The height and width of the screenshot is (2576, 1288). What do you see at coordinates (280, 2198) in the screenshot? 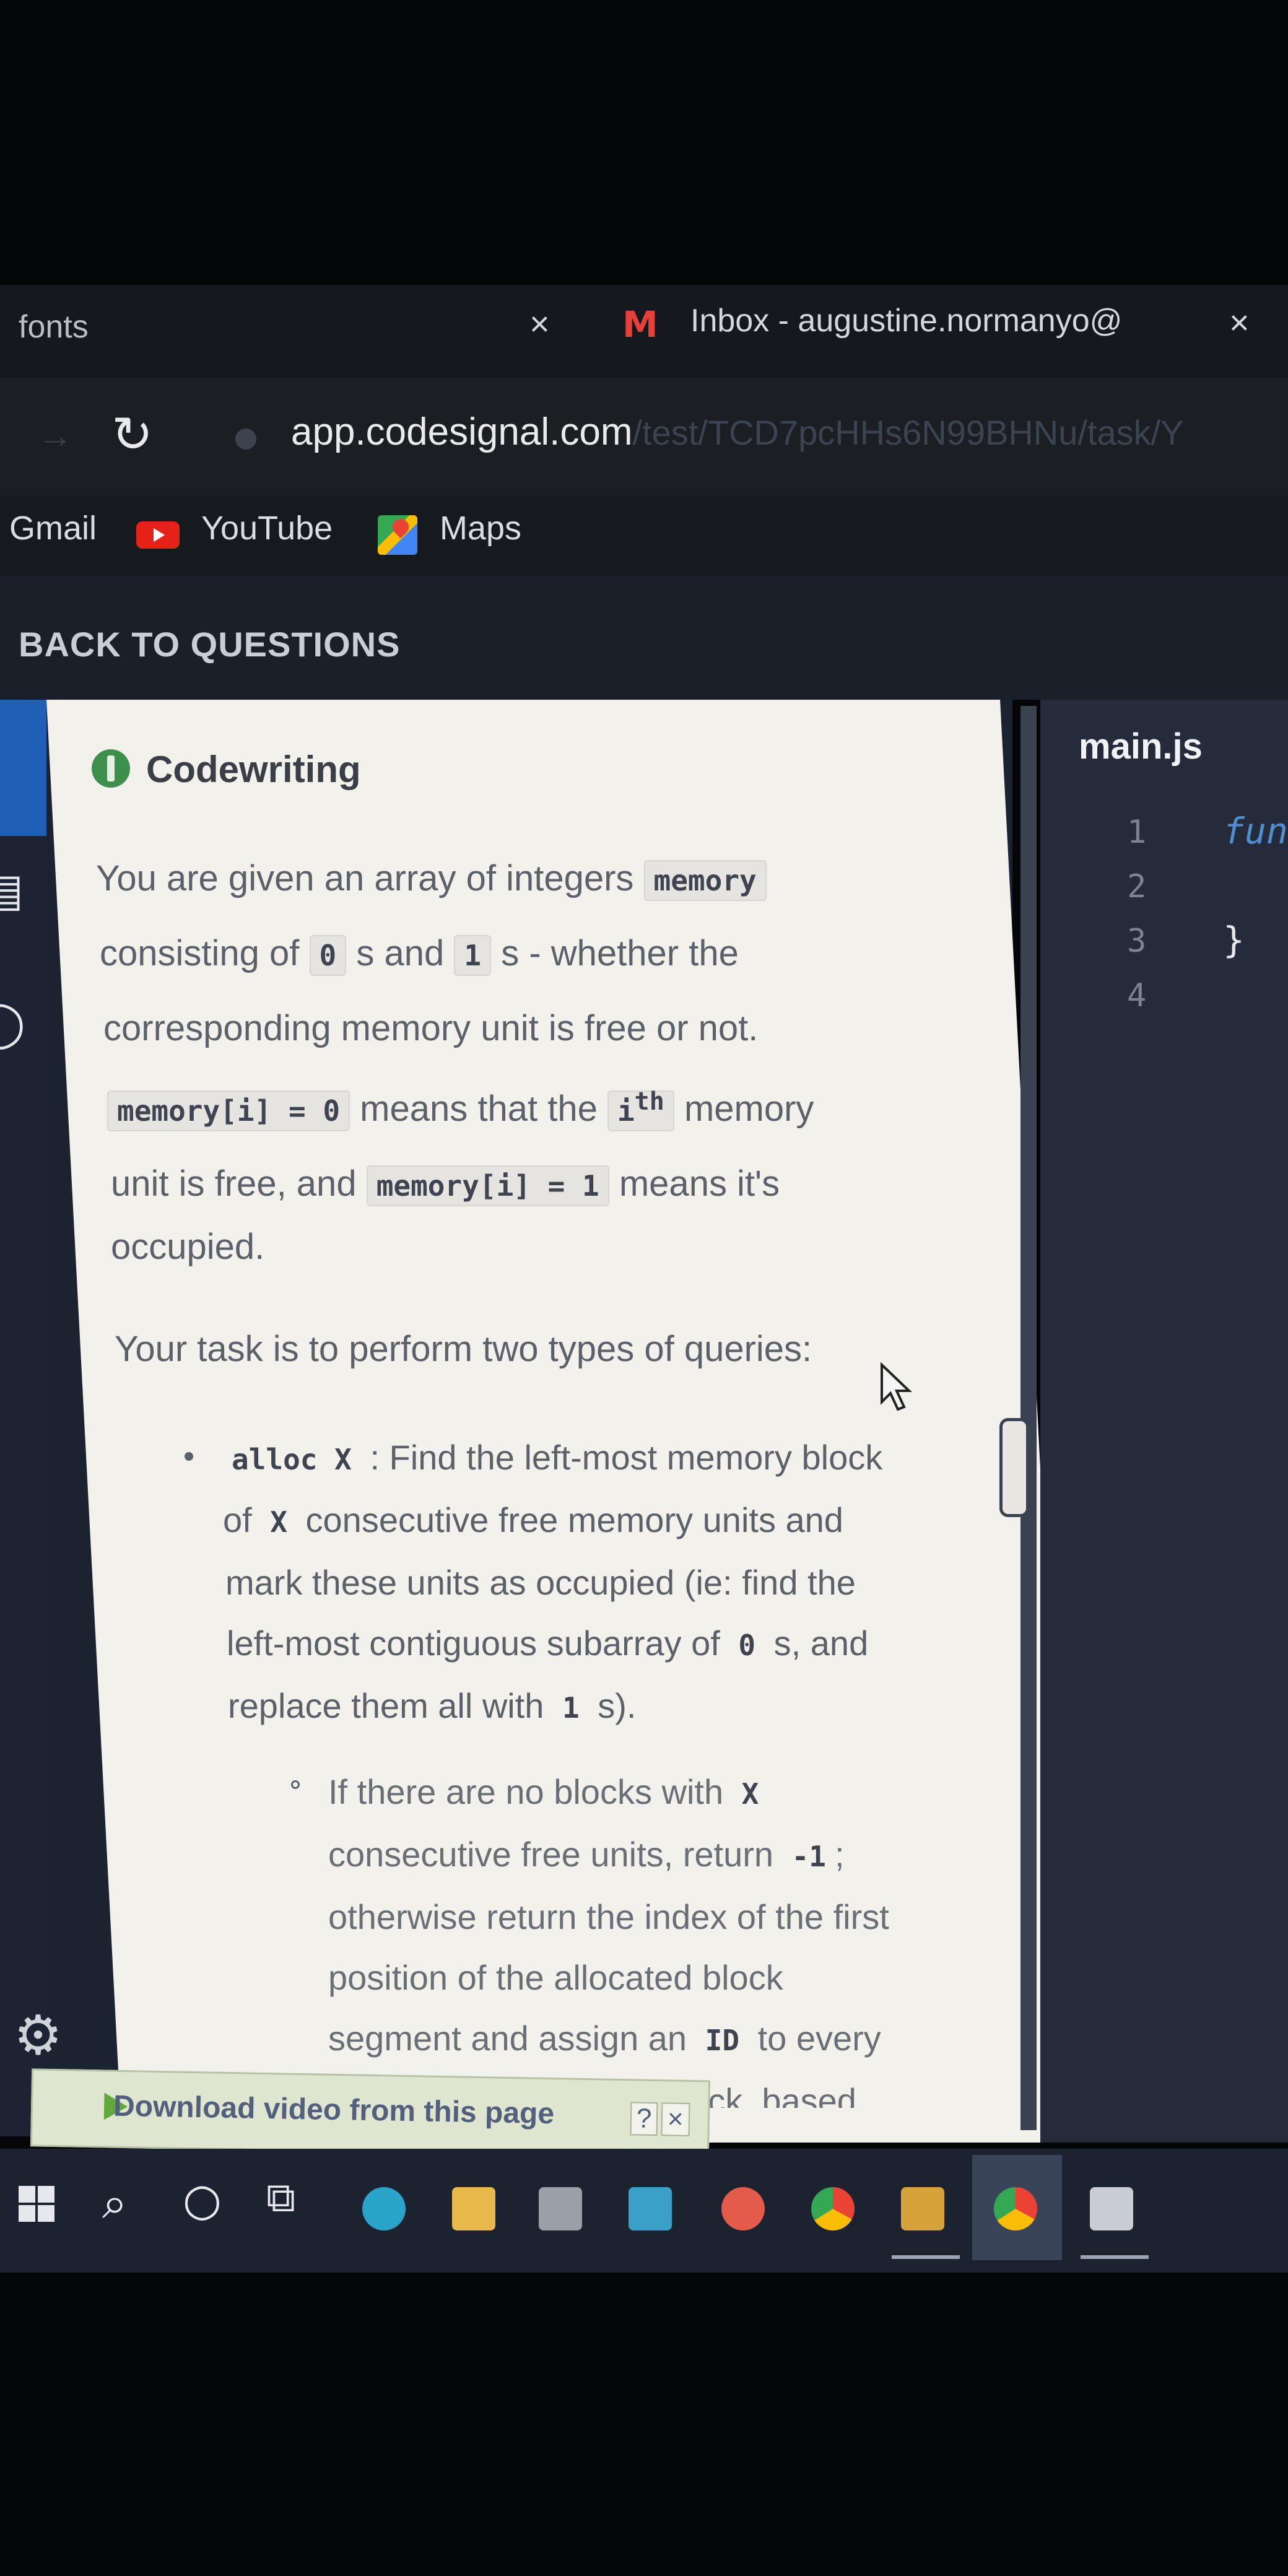
I see `task-view-icon: ⧉` at bounding box center [280, 2198].